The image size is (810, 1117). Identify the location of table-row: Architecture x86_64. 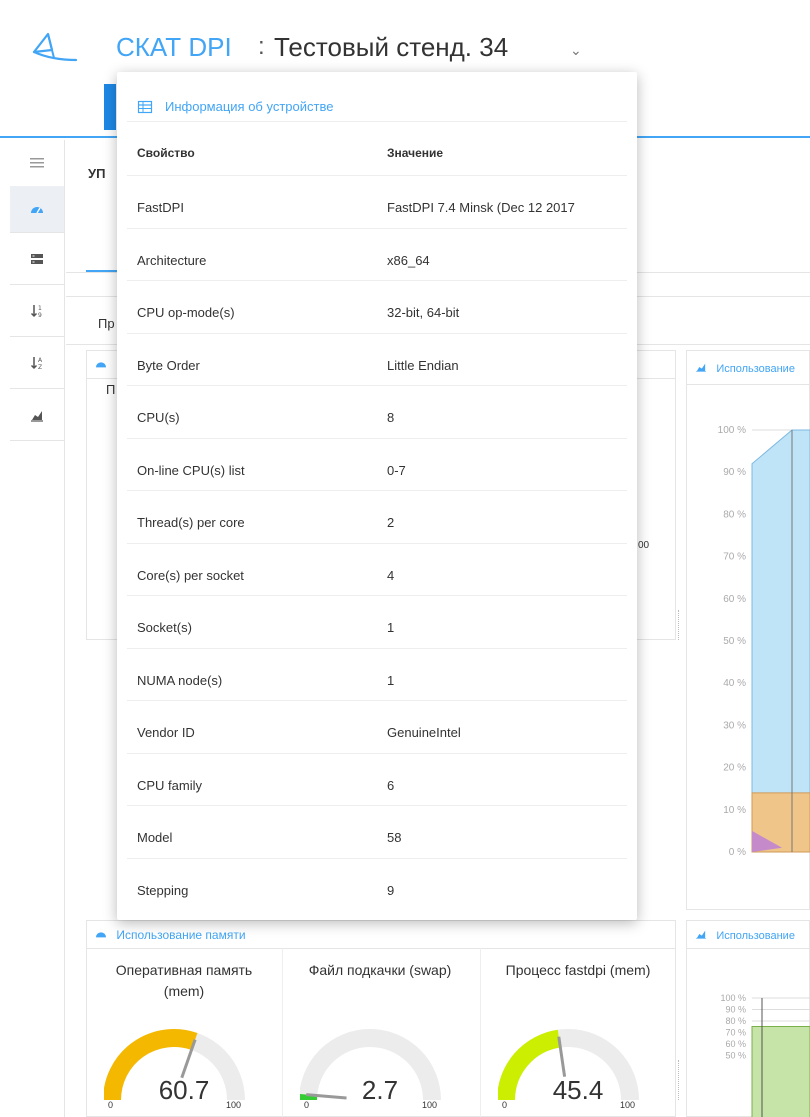
(377, 255).